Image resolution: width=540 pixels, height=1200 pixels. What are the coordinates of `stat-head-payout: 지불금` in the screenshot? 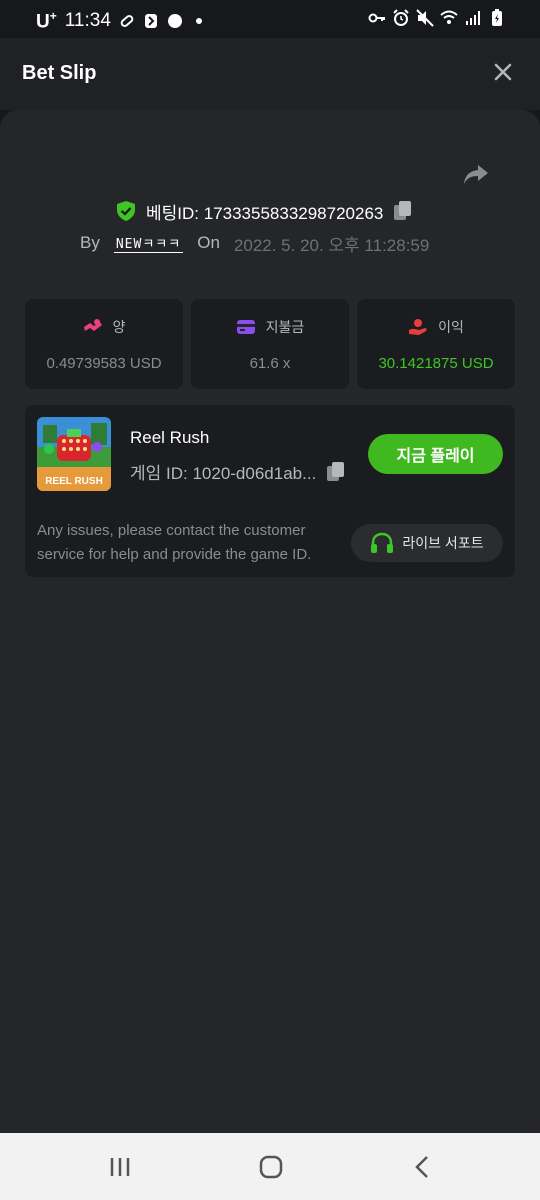 It's located at (270, 327).